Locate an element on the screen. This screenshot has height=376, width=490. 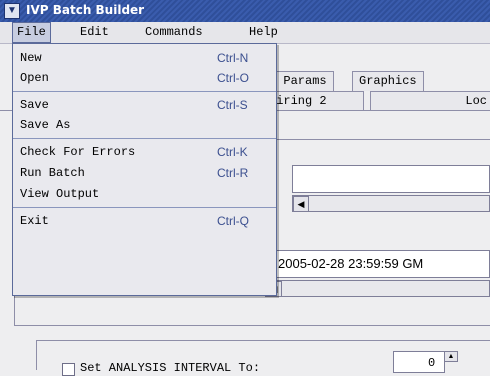
date-scrollbar is located at coordinates (377, 288).